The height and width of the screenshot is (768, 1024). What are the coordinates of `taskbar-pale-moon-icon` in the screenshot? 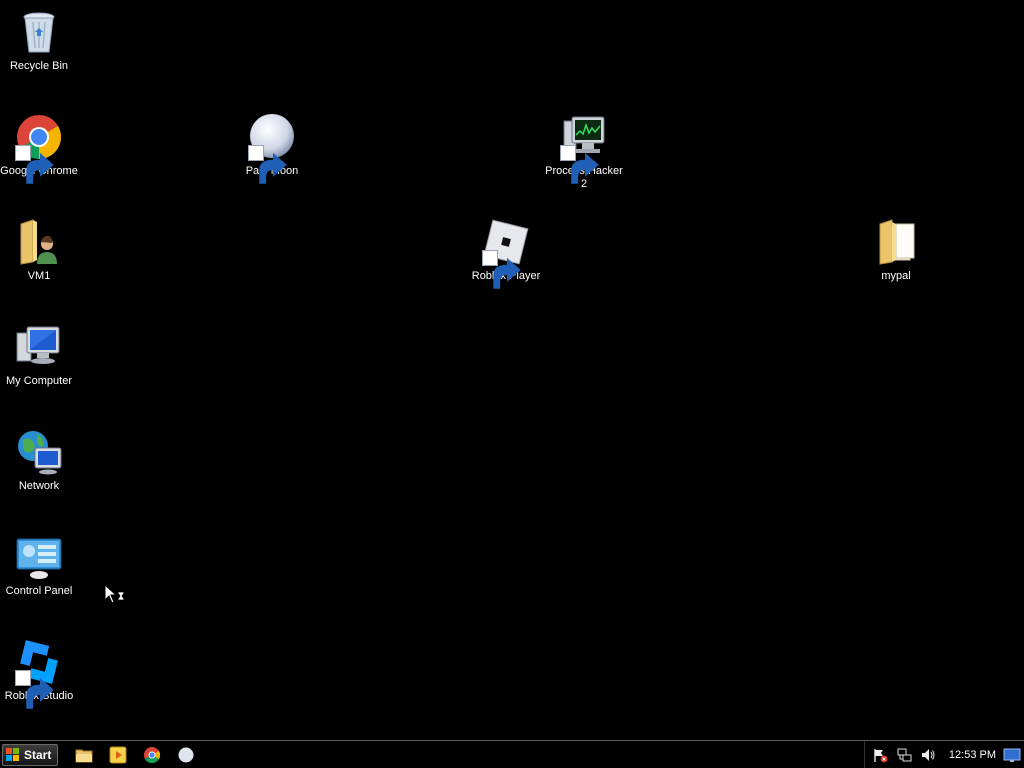 It's located at (186, 755).